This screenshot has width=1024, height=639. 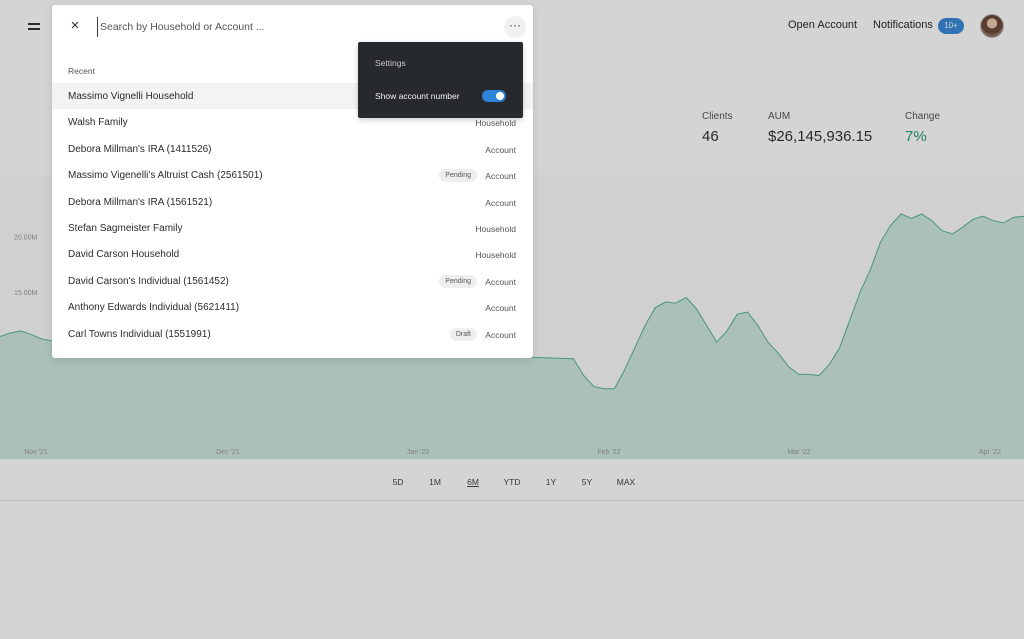 I want to click on result-name: Debora Millman's IRA (1561521), so click(x=140, y=202).